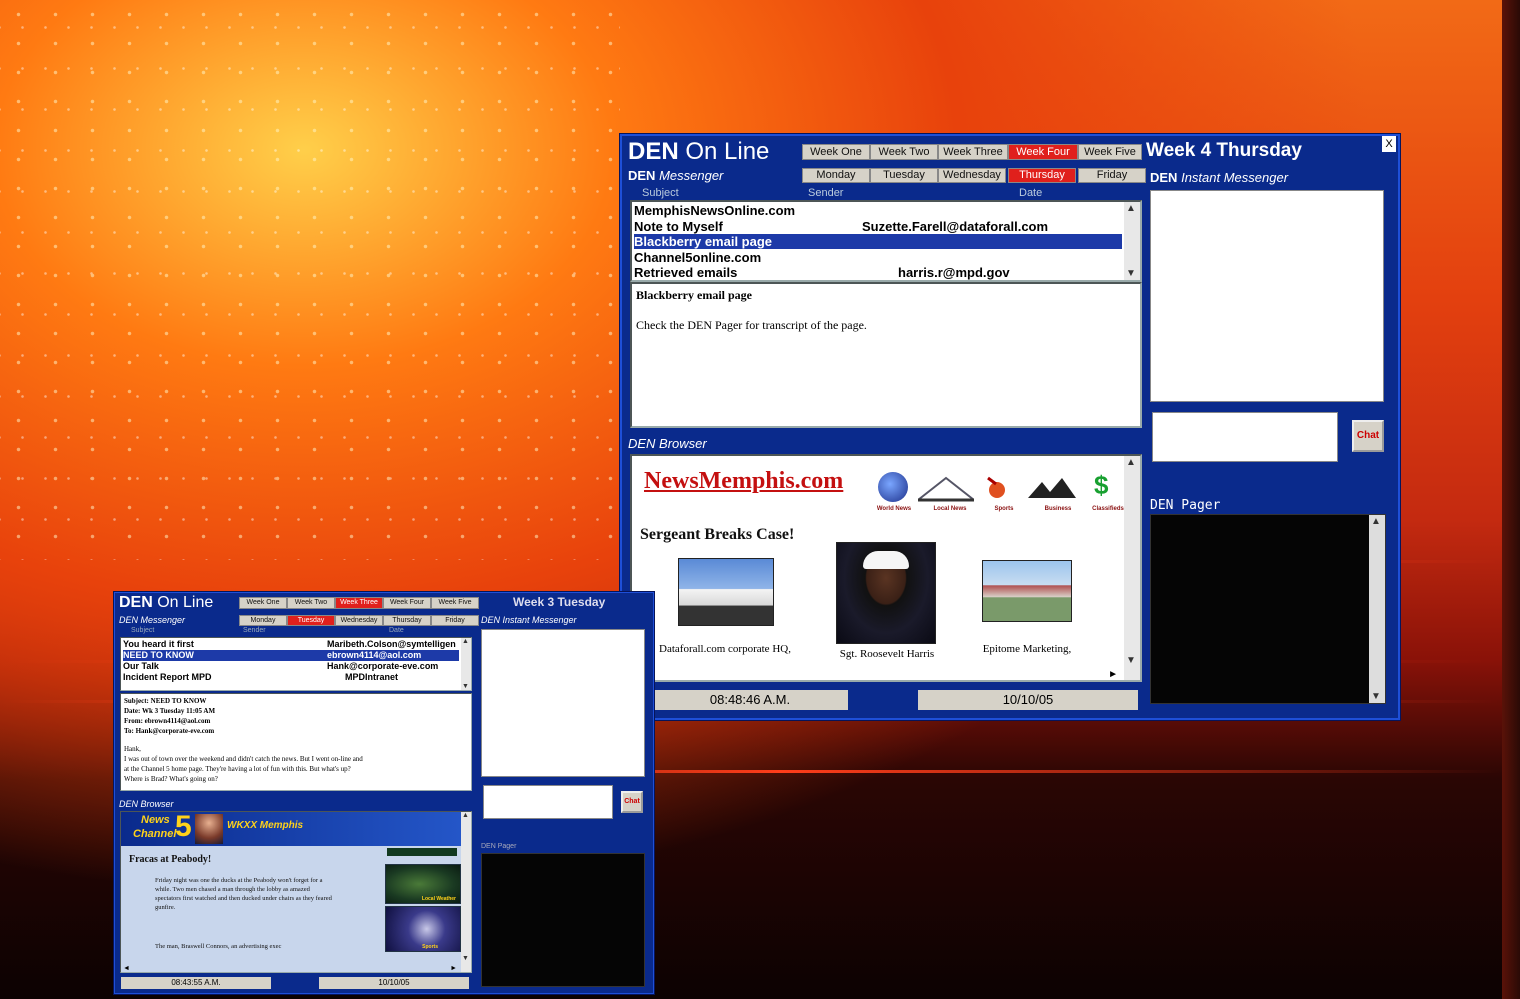  Describe the element at coordinates (878, 210) in the screenshot. I see `message-row: MemphisNewsOnline.com` at that location.